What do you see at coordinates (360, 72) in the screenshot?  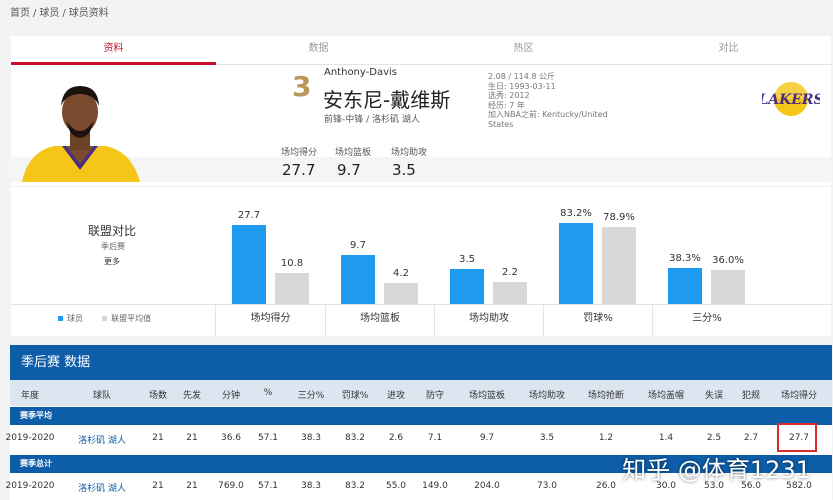 I see `english-name: Anthony-Davis` at bounding box center [360, 72].